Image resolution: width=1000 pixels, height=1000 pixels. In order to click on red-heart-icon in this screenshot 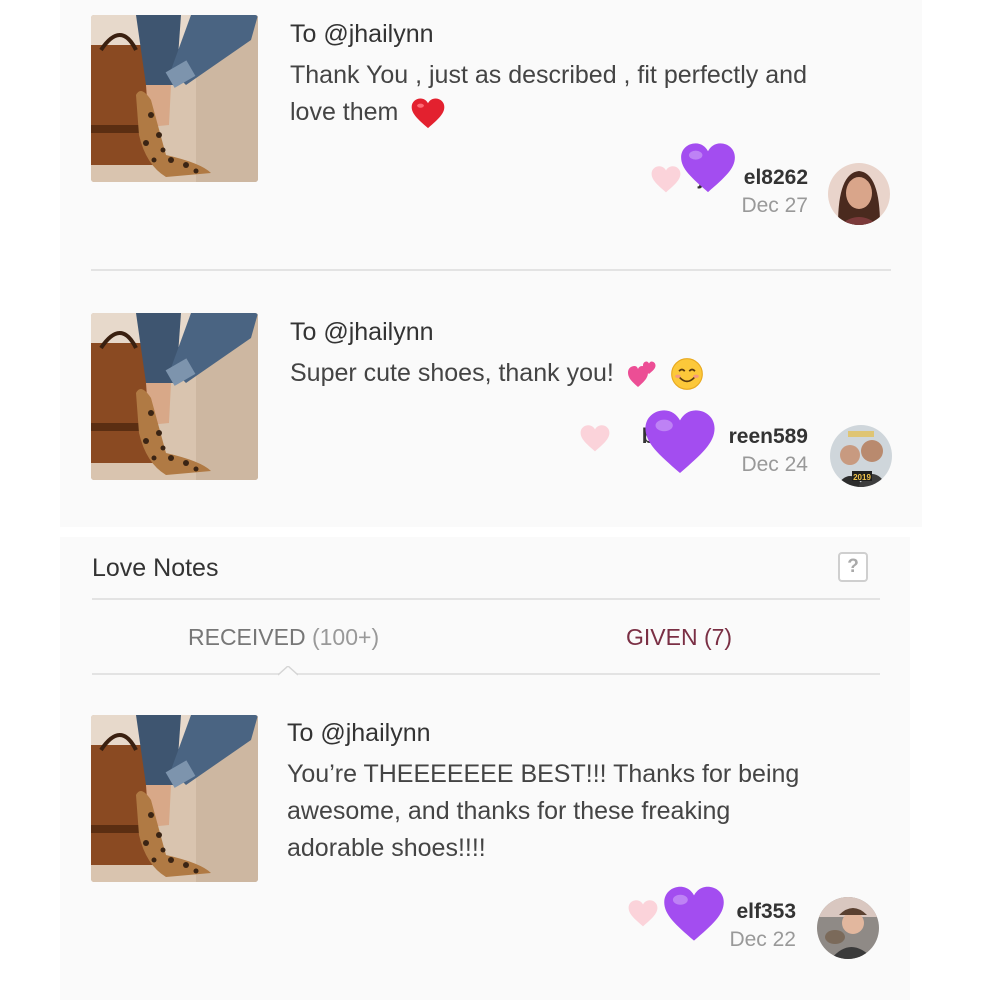, I will do `click(428, 113)`.